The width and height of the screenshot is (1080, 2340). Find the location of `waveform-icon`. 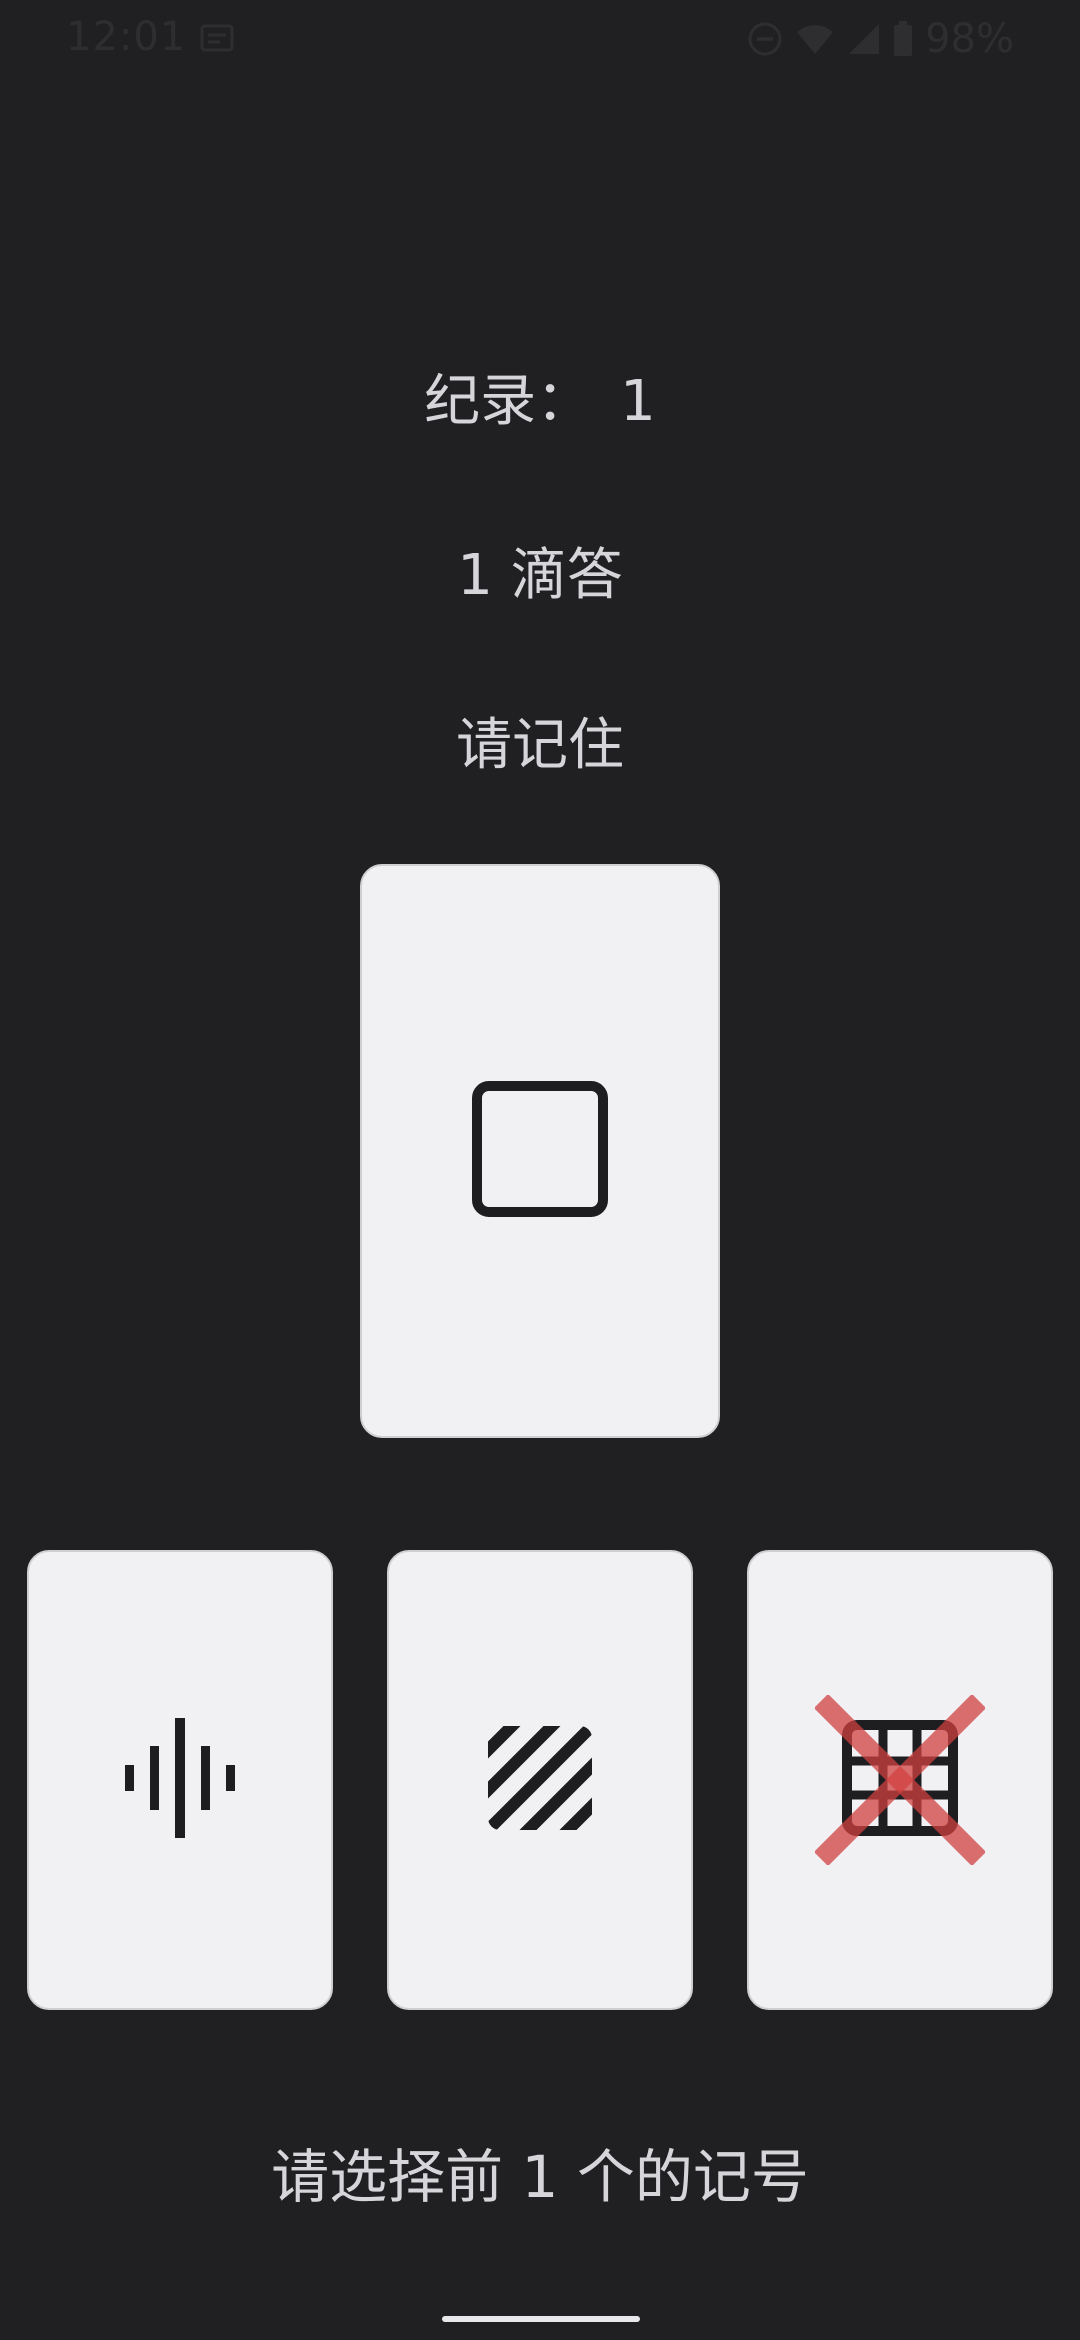

waveform-icon is located at coordinates (180, 1780).